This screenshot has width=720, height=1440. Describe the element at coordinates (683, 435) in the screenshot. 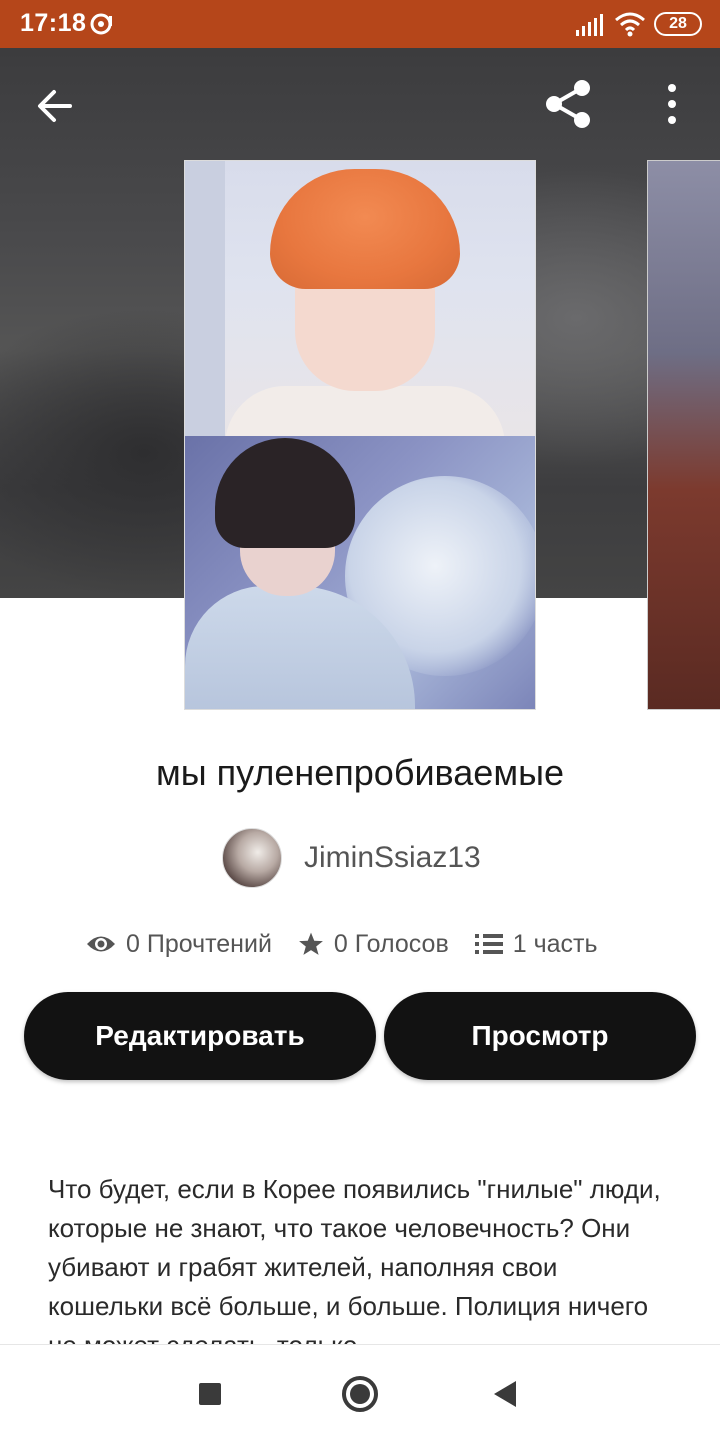

I see `next-cover-image` at that location.